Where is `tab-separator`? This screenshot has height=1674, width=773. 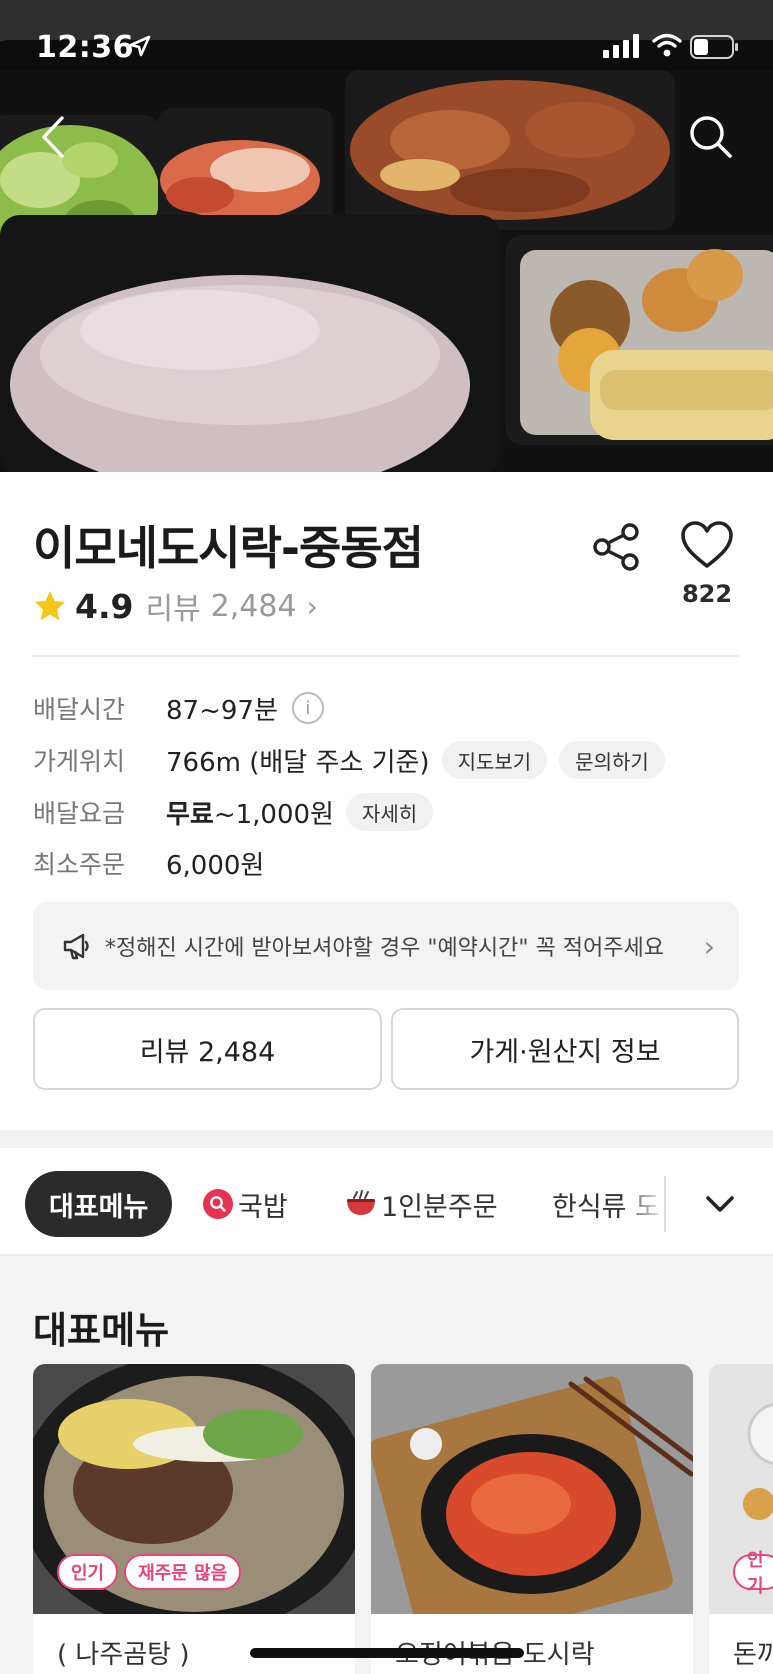 tab-separator is located at coordinates (665, 1204).